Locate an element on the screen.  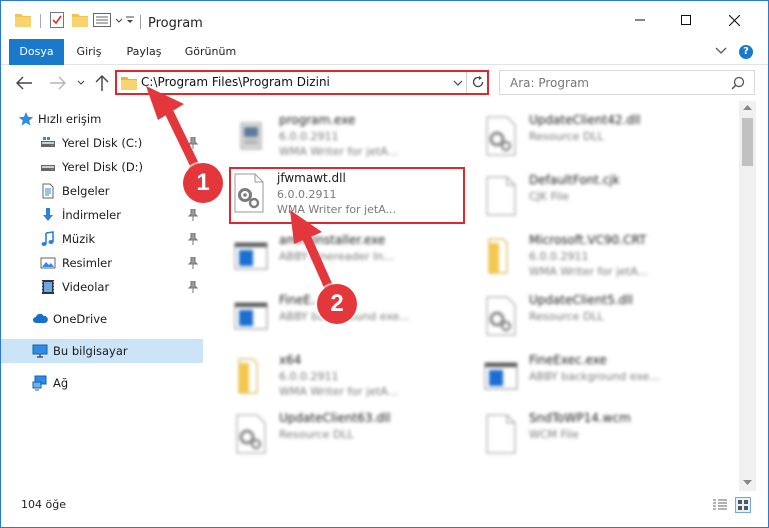
scroll-up-icon is located at coordinates (747, 107).